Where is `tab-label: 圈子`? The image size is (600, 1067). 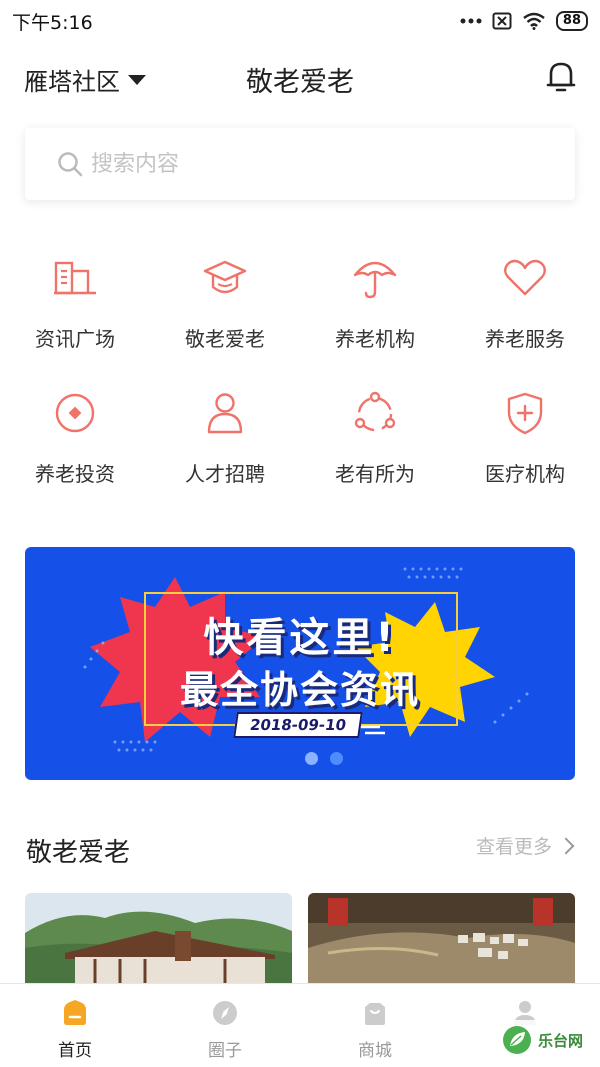
tab-label: 圈子 is located at coordinates (225, 1051).